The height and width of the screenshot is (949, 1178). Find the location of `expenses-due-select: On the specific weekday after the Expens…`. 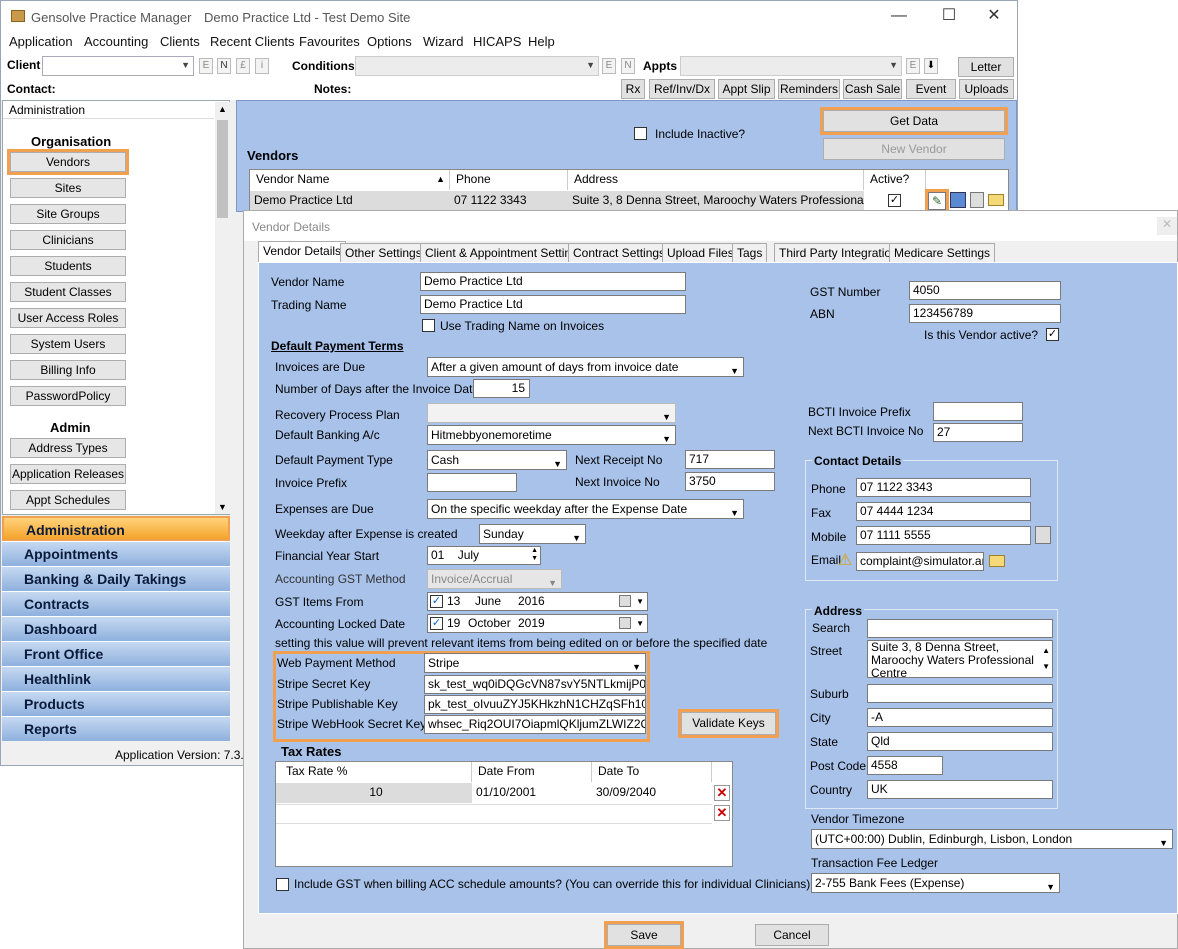

expenses-due-select: On the specific weekday after the Expens… is located at coordinates (585, 509).